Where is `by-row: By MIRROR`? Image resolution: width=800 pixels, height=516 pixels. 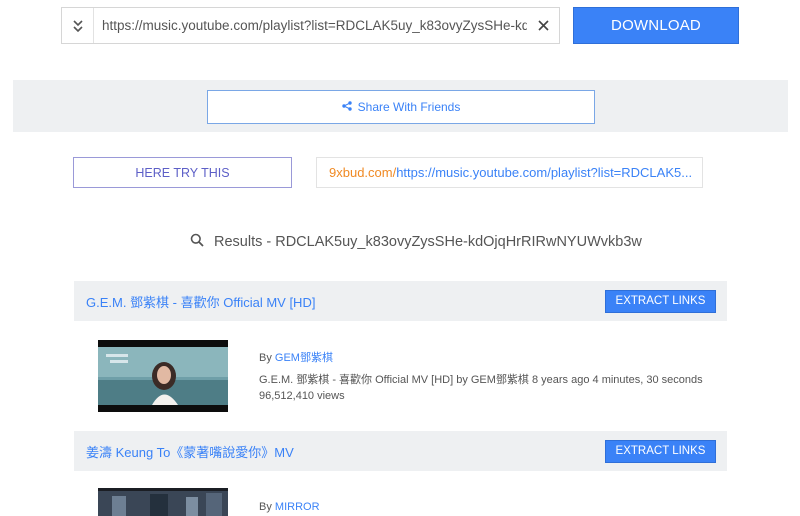
by-row: By MIRROR is located at coordinates (289, 507).